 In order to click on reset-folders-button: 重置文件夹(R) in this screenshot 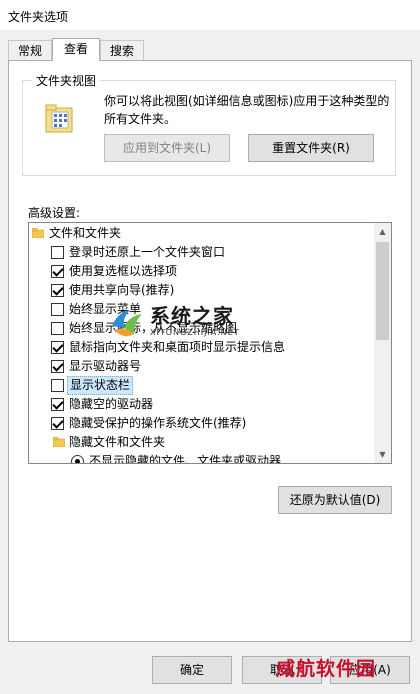, I will do `click(311, 148)`.